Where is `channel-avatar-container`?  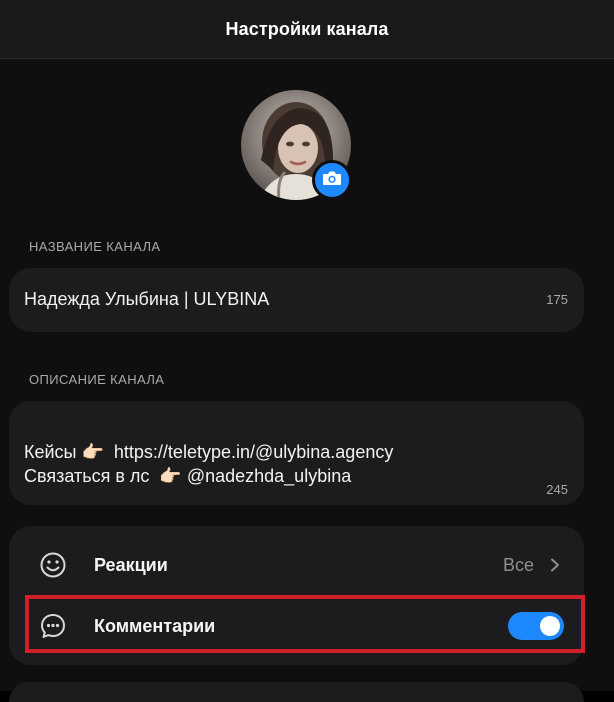
channel-avatar-container is located at coordinates (296, 145).